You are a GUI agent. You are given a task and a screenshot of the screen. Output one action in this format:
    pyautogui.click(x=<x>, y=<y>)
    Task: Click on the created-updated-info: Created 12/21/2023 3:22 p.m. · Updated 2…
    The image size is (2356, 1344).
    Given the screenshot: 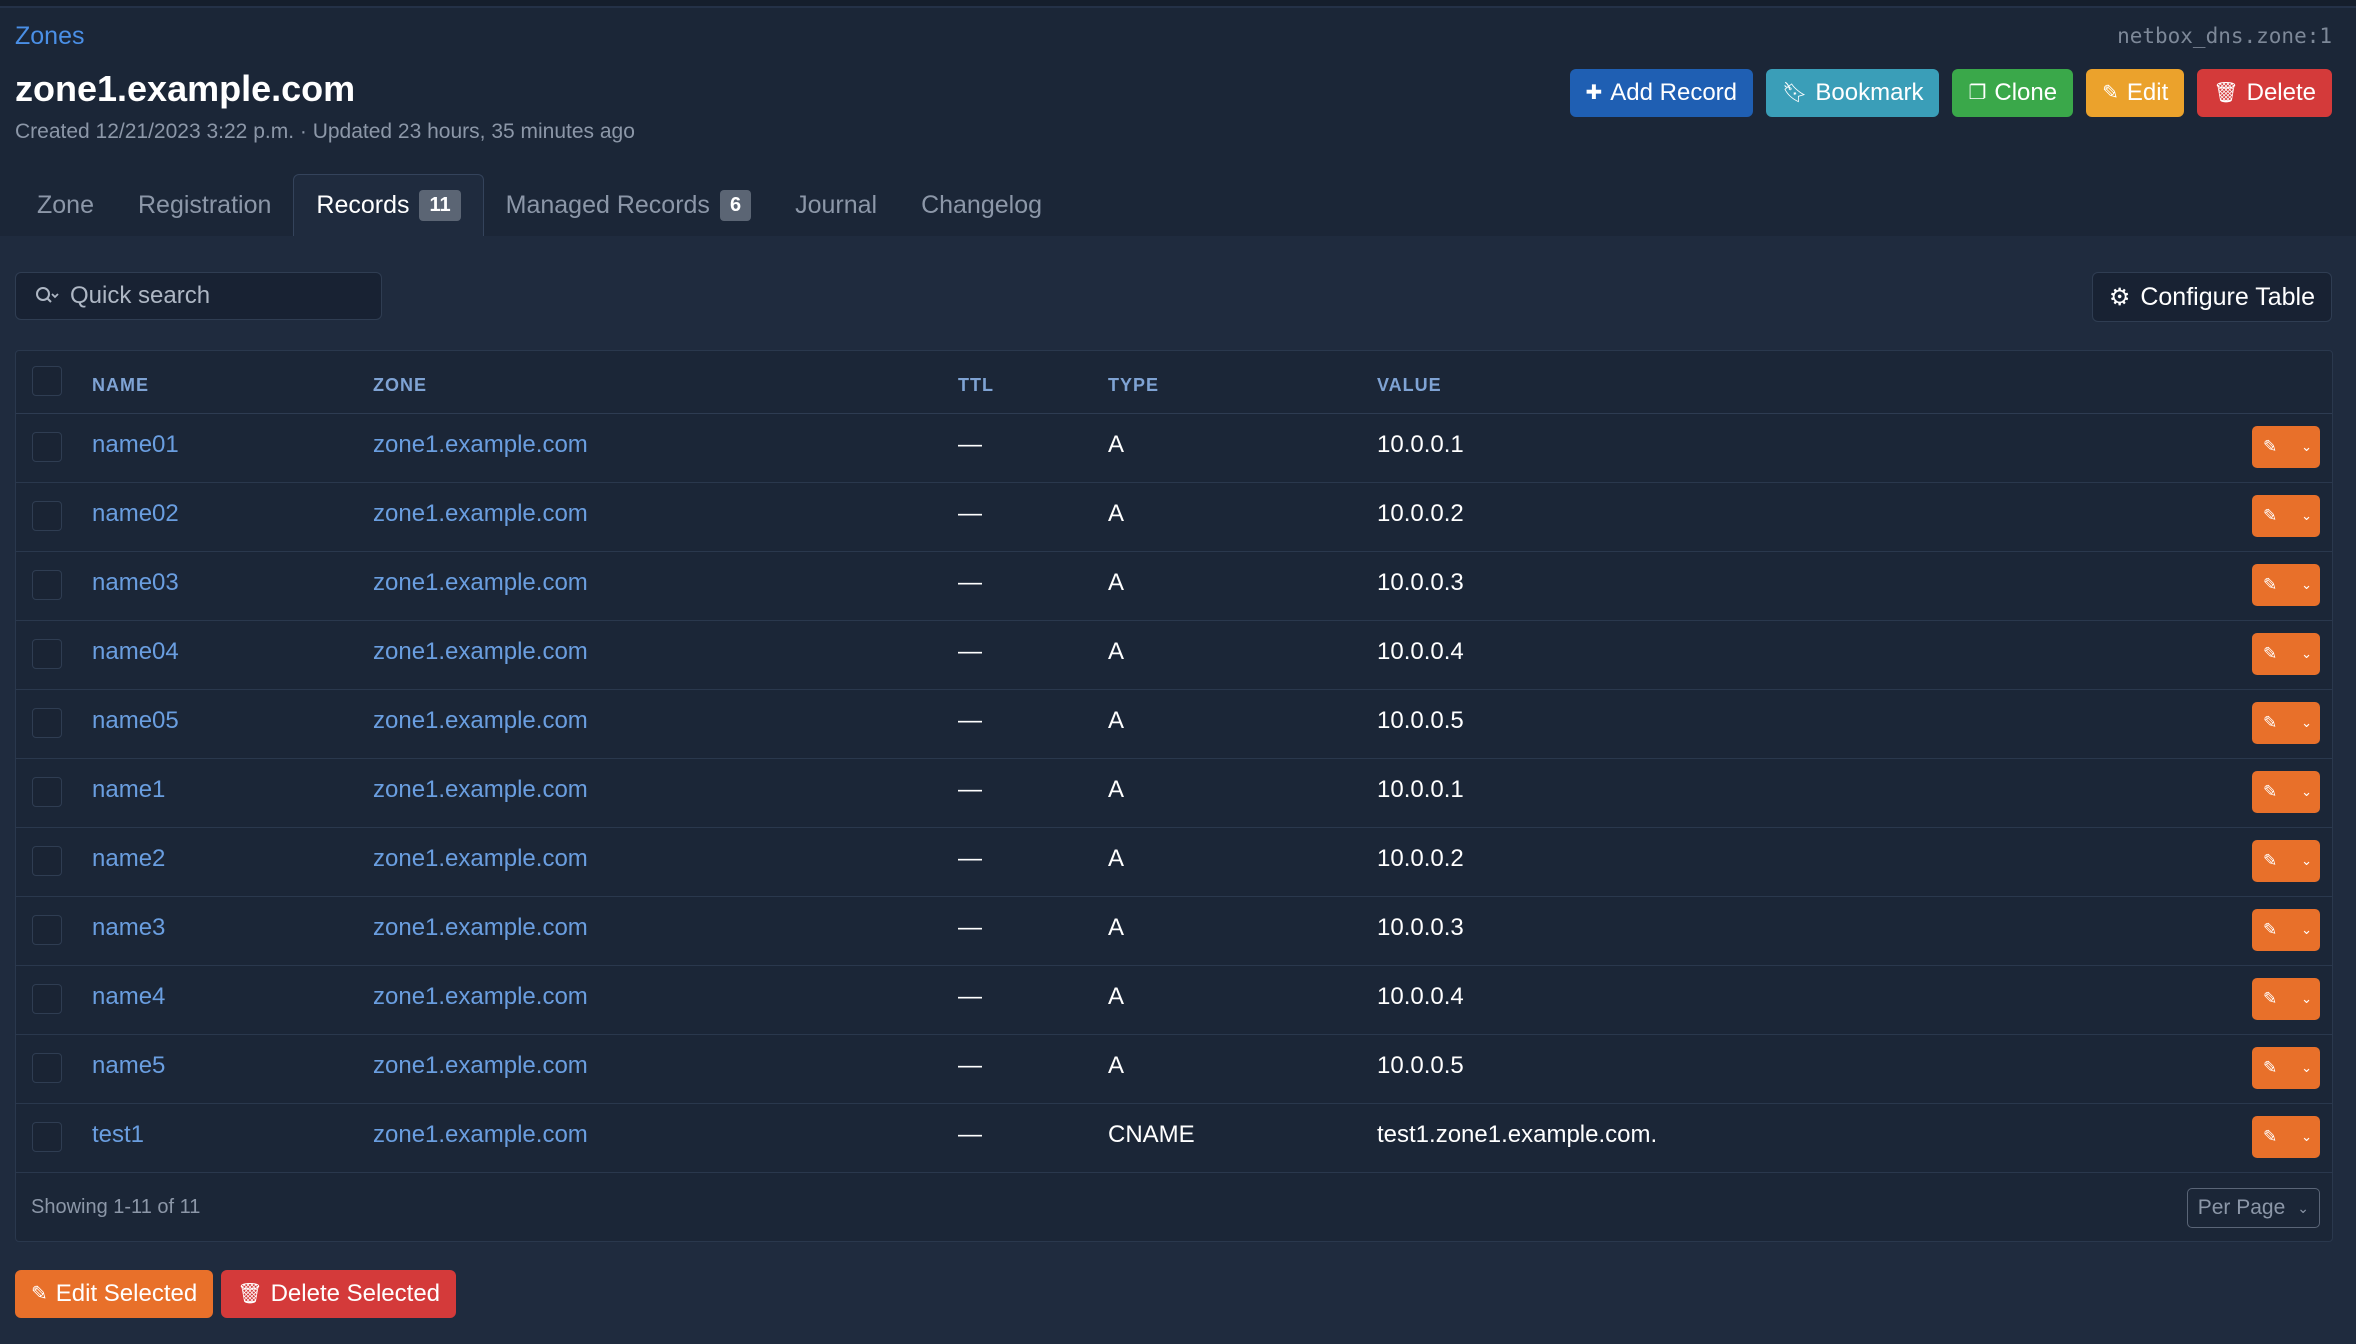 What is the action you would take?
    pyautogui.click(x=325, y=131)
    